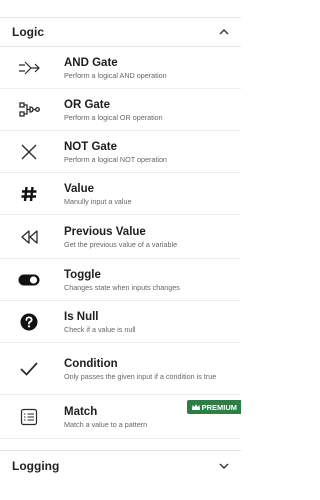 Image resolution: width=320 pixels, height=500 pixels. Describe the element at coordinates (87, 104) in the screenshot. I see `item-name: OR Gate` at that location.